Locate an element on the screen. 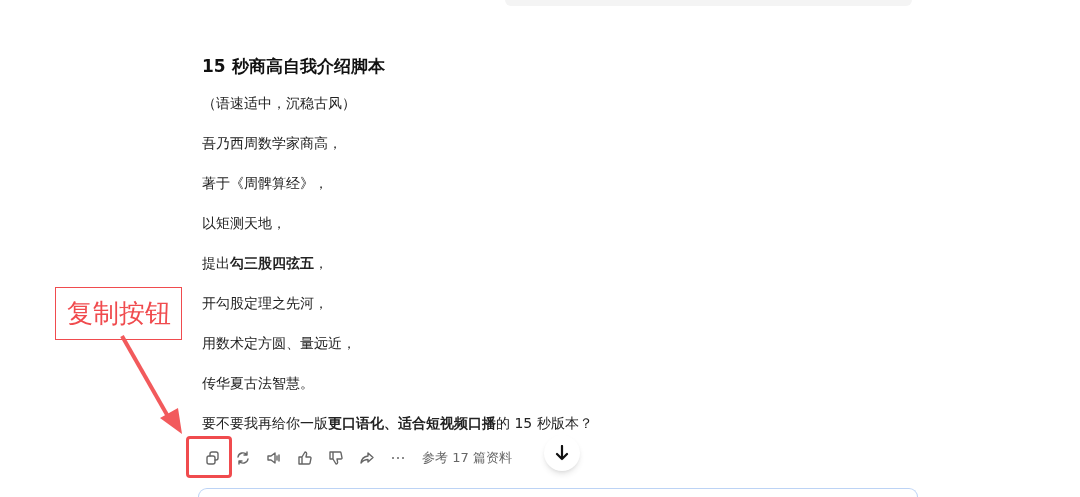  response-paragraph: 吾乃西周数学家商高， is located at coordinates (272, 143).